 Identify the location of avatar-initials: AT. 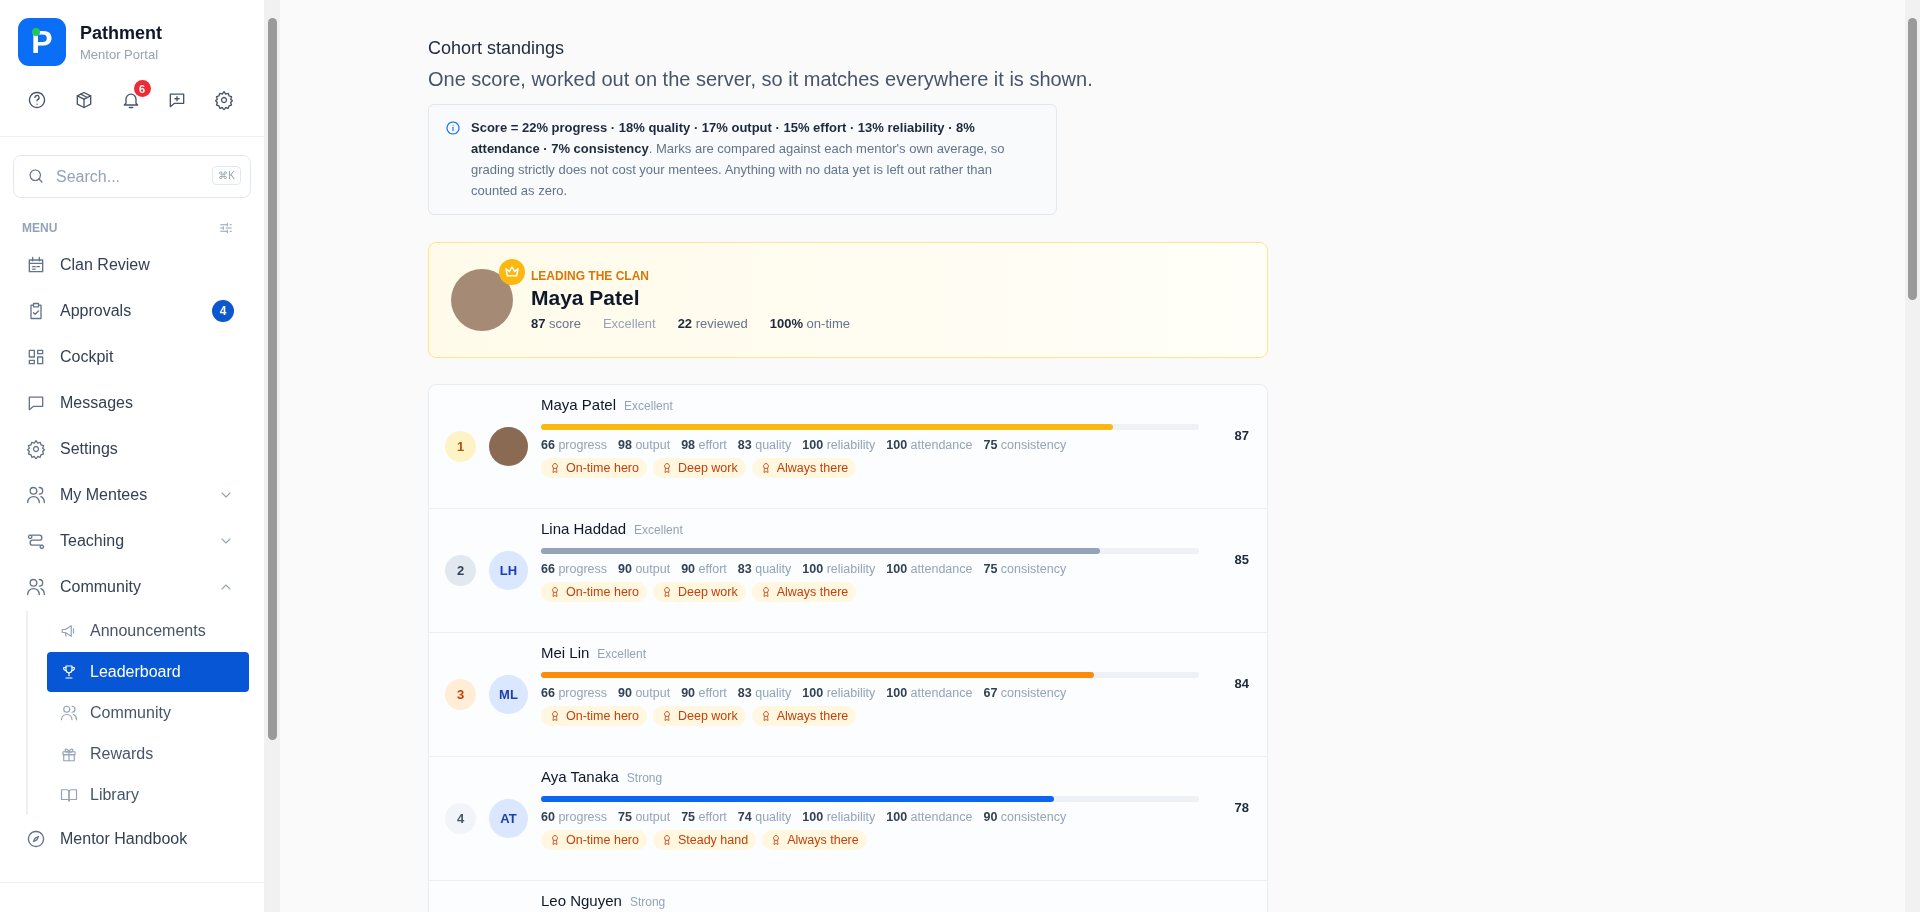
(508, 818).